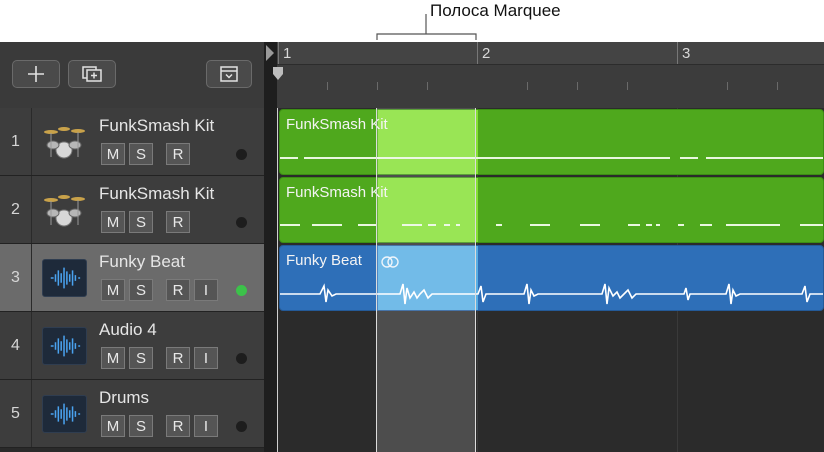  I want to click on marquee-callout-label: Полоса Marquee, so click(495, 10).